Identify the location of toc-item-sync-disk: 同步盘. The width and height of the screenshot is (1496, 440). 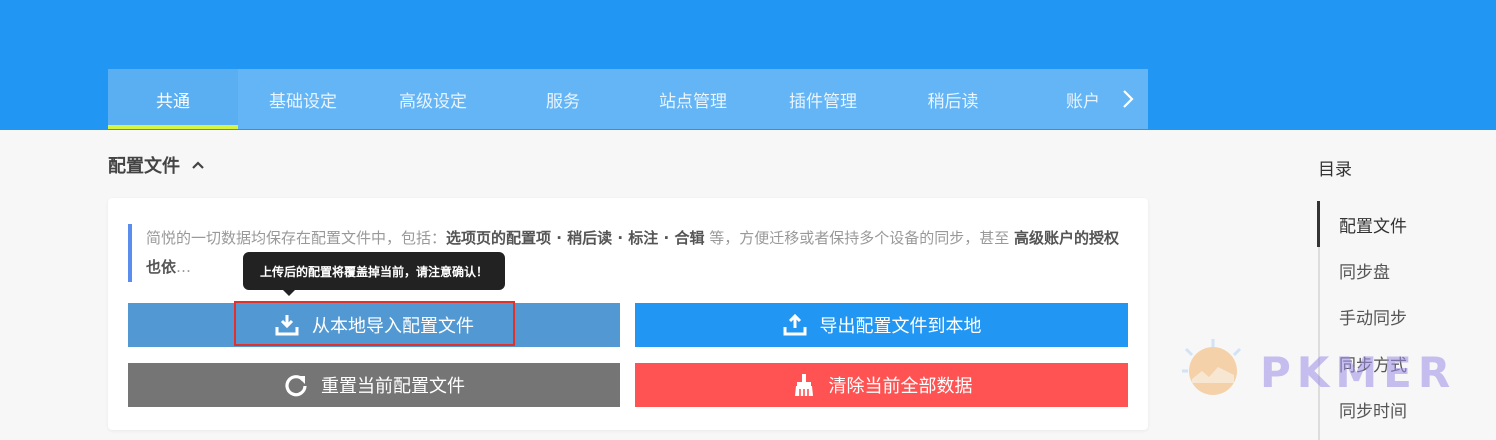
(1364, 270).